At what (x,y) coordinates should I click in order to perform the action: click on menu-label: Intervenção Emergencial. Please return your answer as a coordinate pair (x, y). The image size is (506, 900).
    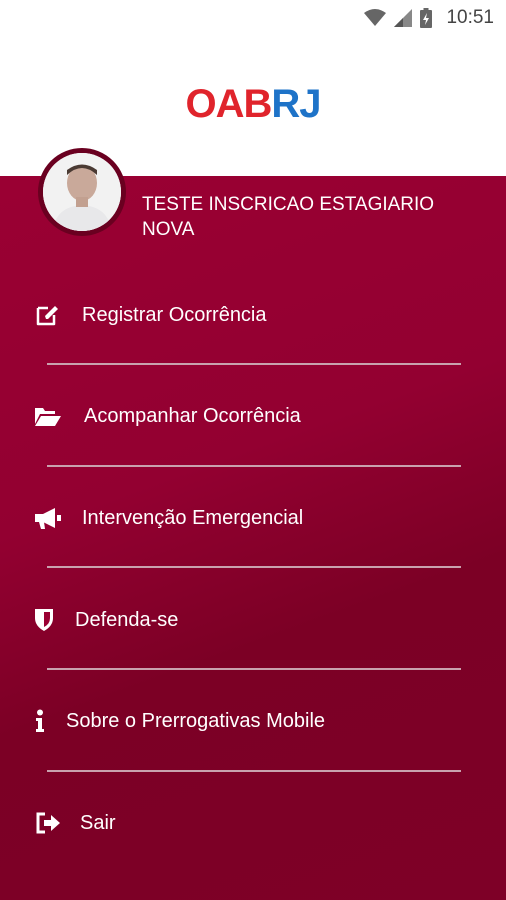
    Looking at the image, I should click on (193, 517).